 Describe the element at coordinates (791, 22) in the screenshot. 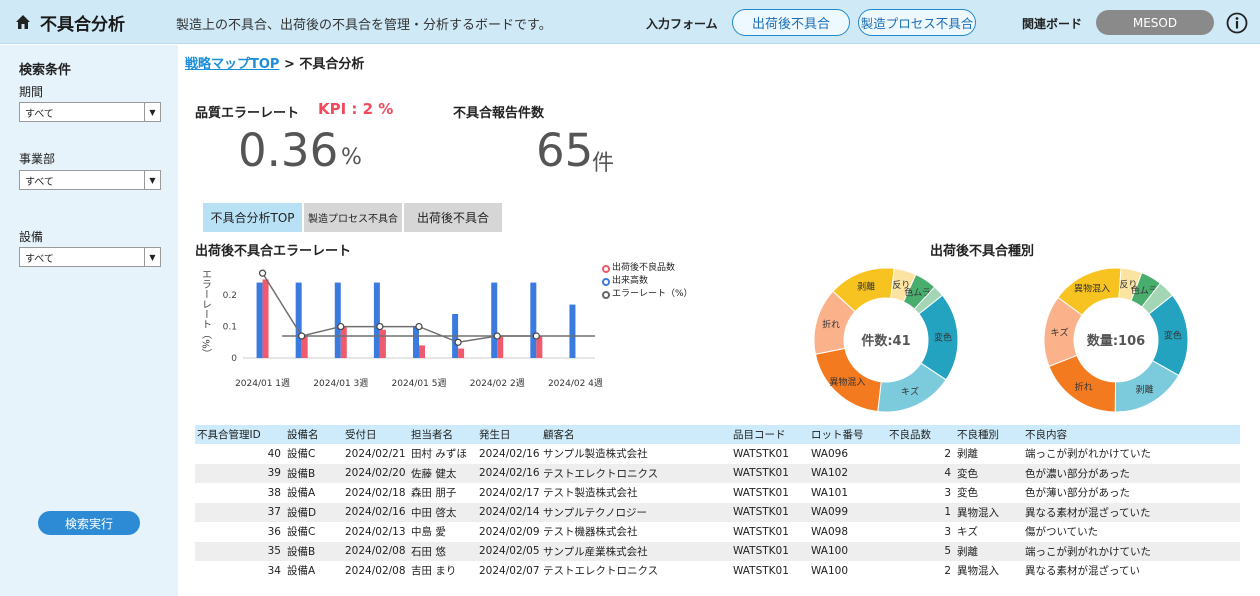

I see `shipping-defect-form-button: 出荷後不具合` at that location.